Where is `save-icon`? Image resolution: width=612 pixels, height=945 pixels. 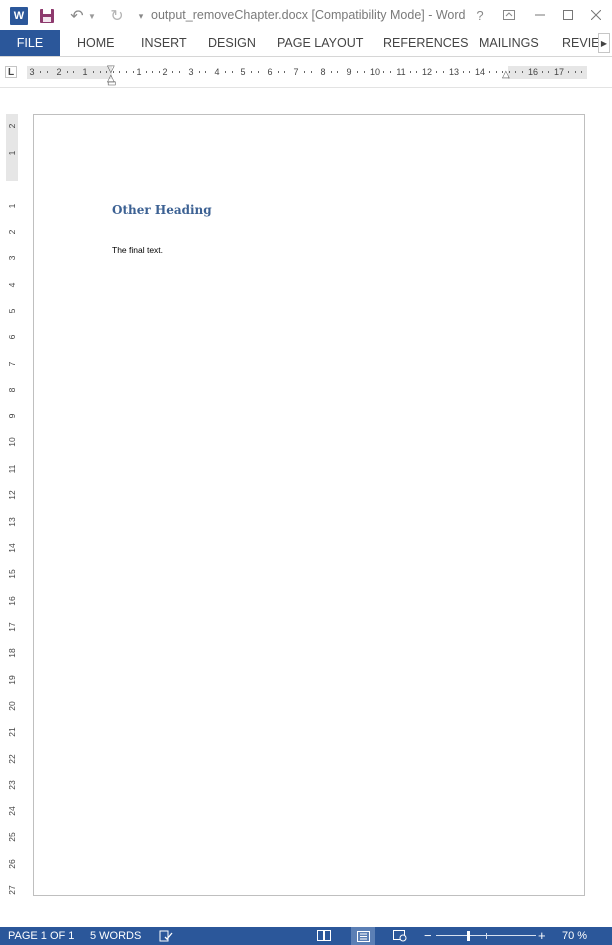 save-icon is located at coordinates (47, 16).